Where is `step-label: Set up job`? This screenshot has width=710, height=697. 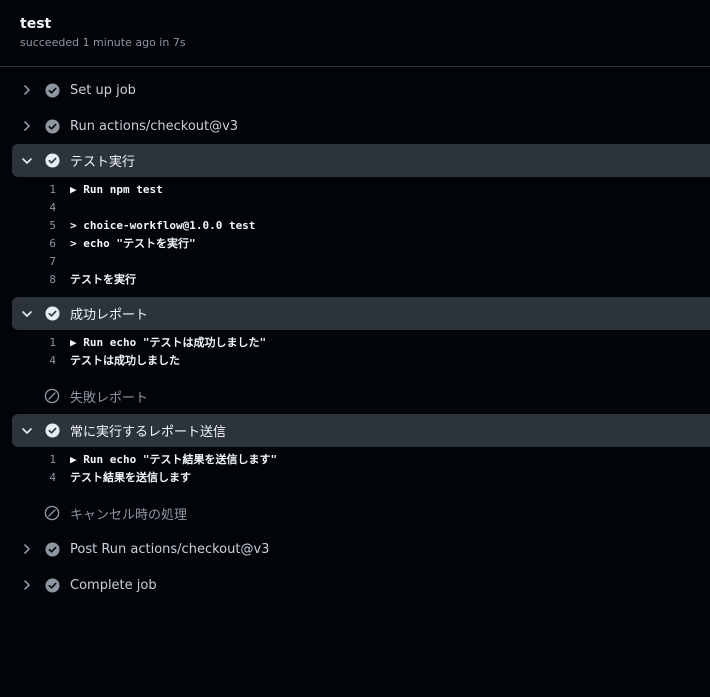 step-label: Set up job is located at coordinates (103, 90).